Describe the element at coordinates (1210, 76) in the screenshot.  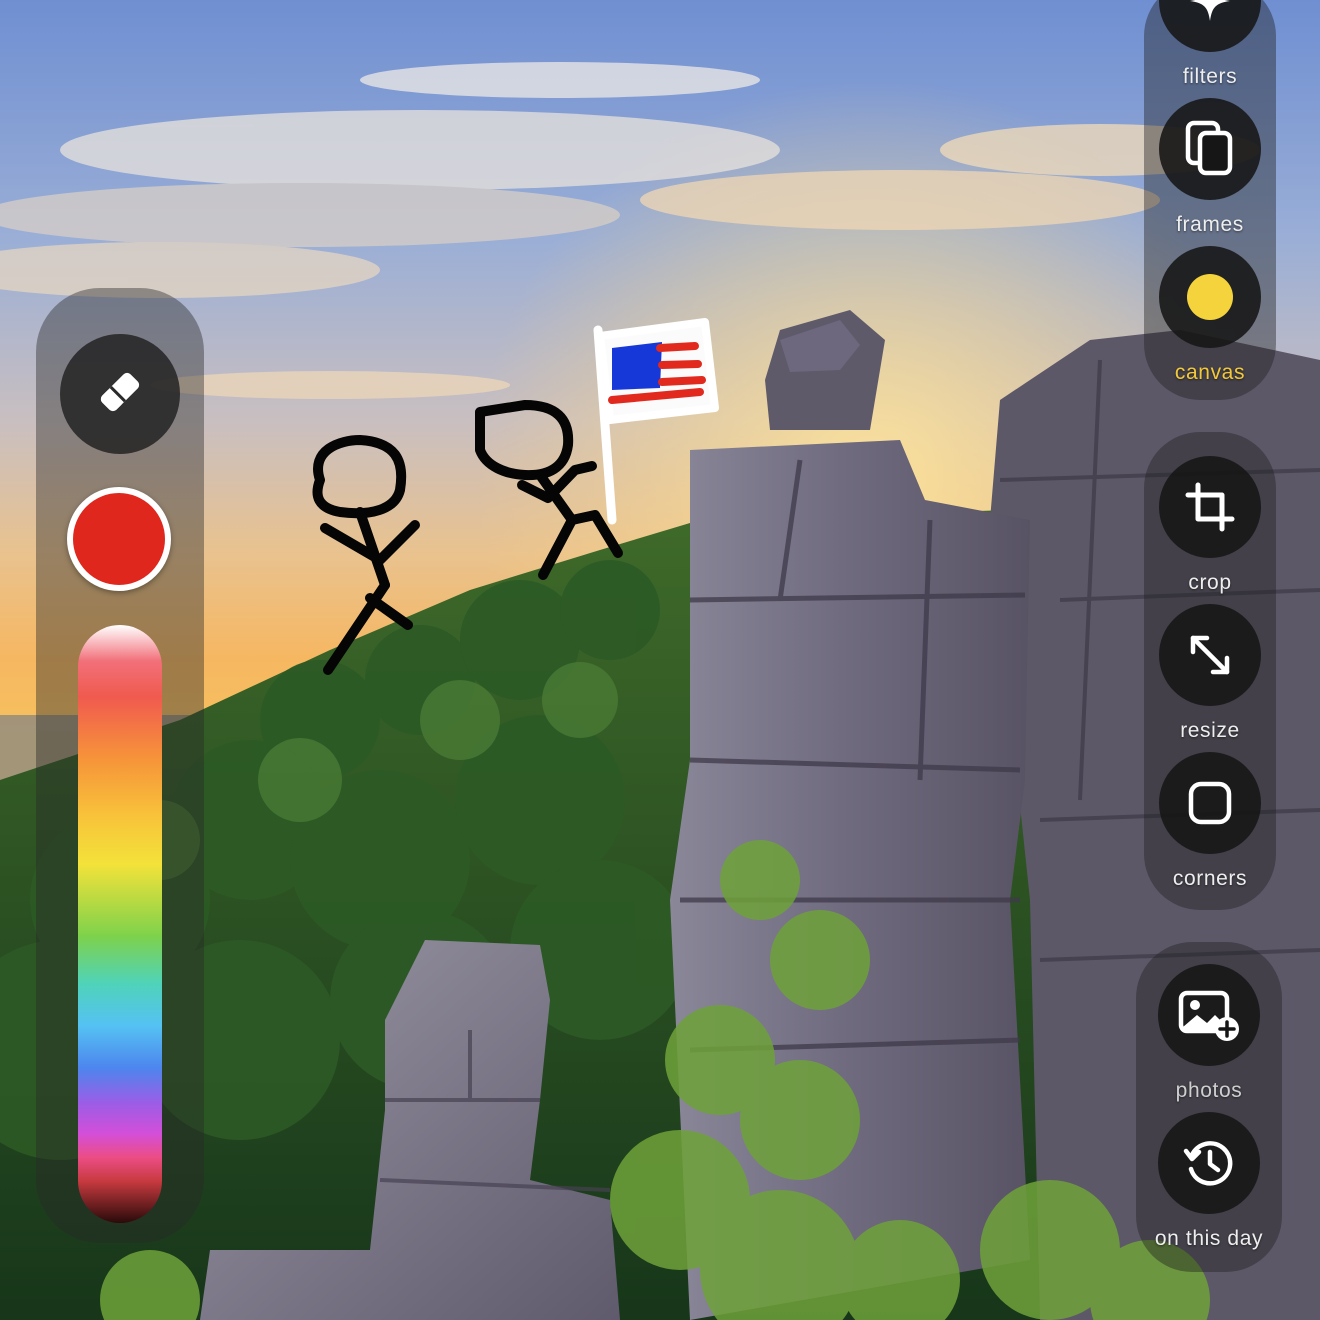
I see `filters-label: filters` at that location.